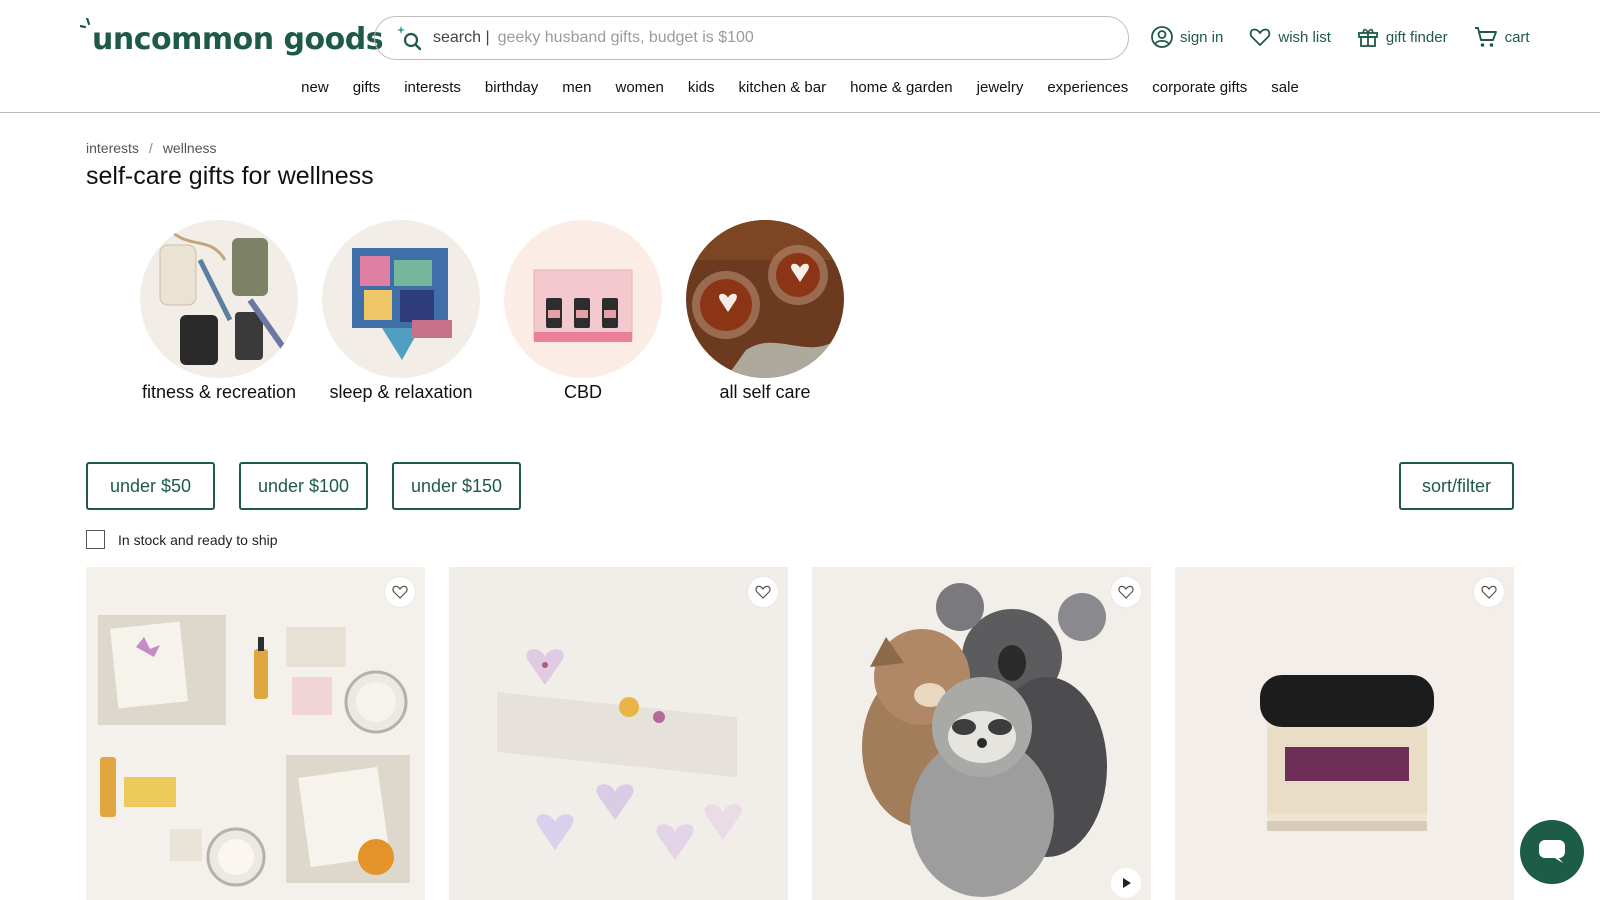 The image size is (1600, 900). What do you see at coordinates (367, 88) in the screenshot?
I see `nav-item-gifts: gifts` at bounding box center [367, 88].